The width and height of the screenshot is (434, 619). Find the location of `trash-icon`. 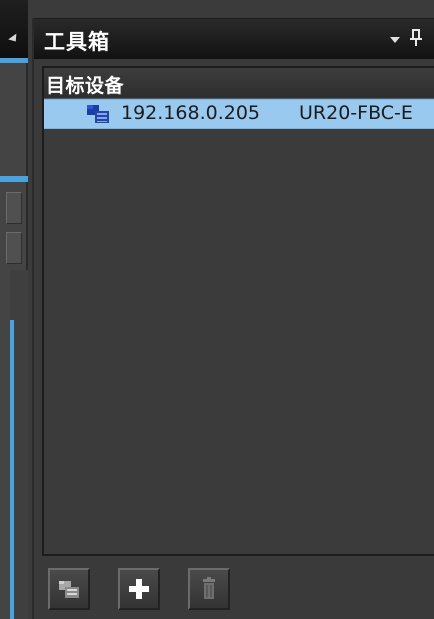

trash-icon is located at coordinates (209, 588).